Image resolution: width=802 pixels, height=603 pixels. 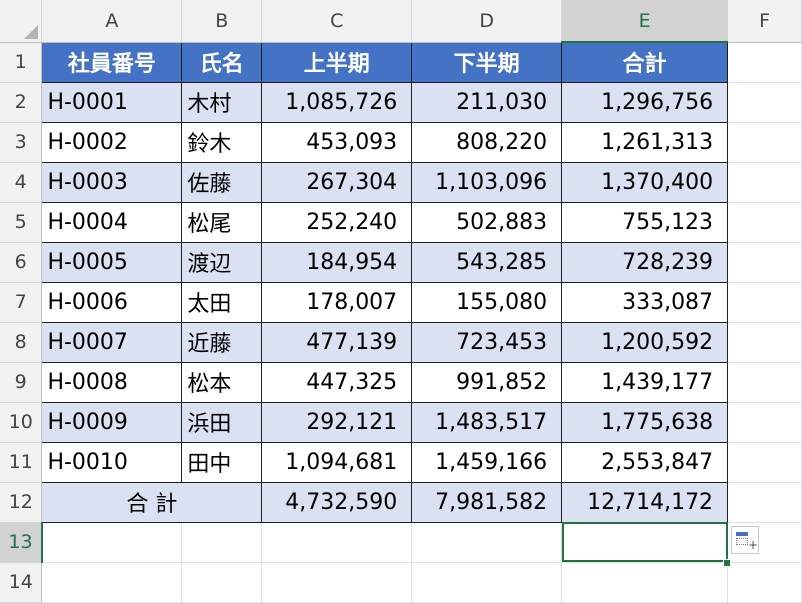 I want to click on column-header-b: B, so click(x=222, y=21).